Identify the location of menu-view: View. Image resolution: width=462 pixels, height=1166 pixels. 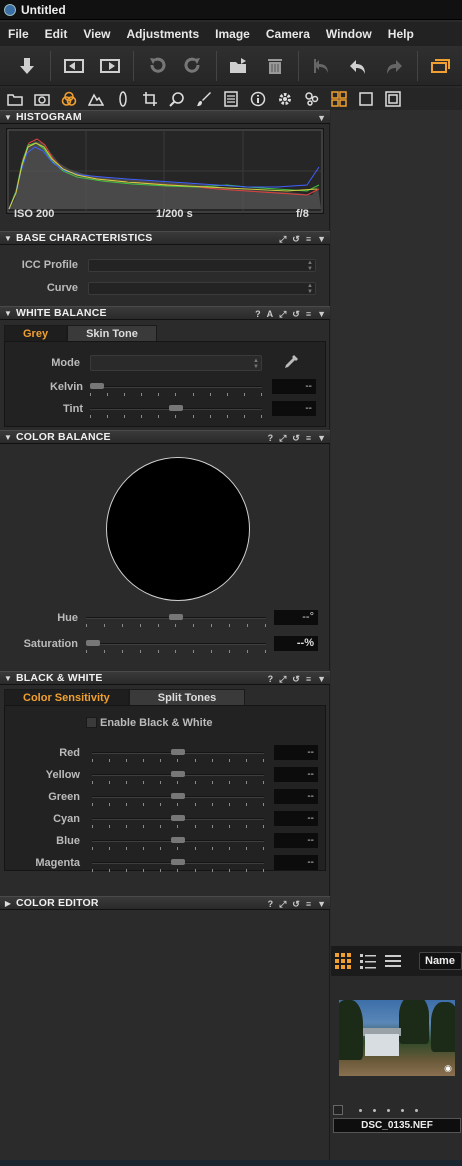
(96, 34).